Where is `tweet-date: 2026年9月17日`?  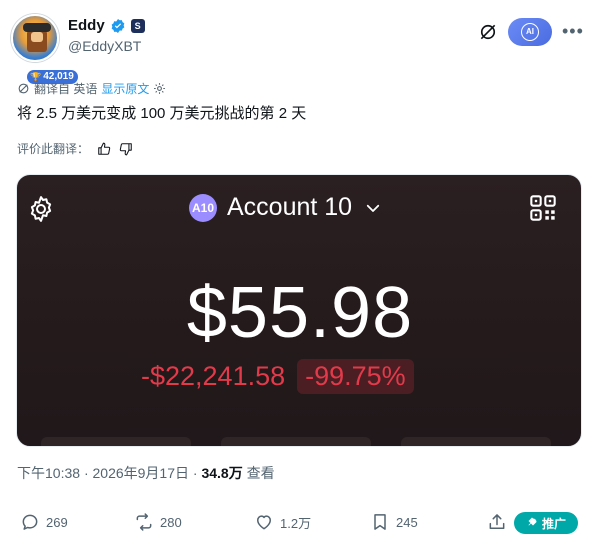
tweet-date: 2026年9月17日 is located at coordinates (141, 473).